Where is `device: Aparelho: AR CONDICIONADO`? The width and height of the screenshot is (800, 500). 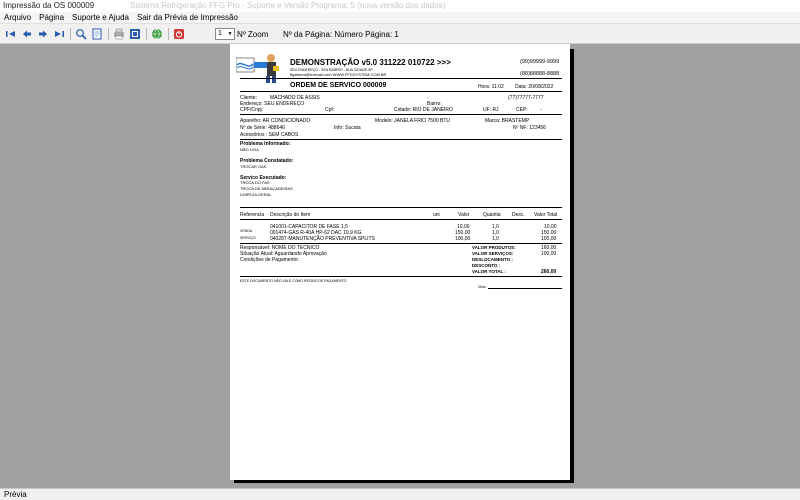
device: Aparelho: AR CONDICIONADO is located at coordinates (275, 121).